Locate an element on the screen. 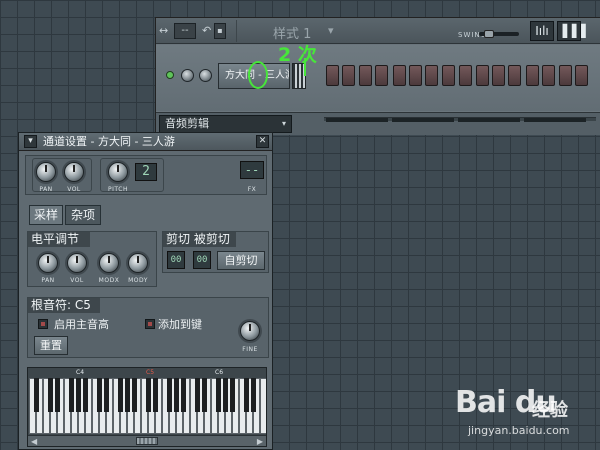 The height and width of the screenshot is (450, 600). tab-sample: 采样 is located at coordinates (46, 215).